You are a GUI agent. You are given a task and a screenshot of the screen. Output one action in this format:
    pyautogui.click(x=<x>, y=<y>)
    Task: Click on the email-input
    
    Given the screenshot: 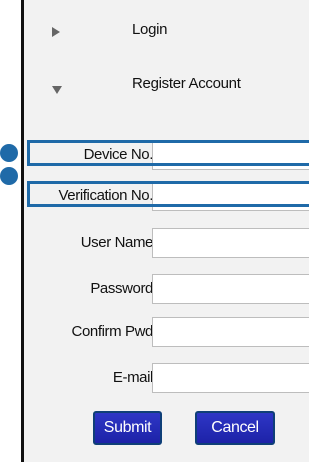 What is the action you would take?
    pyautogui.click(x=230, y=378)
    